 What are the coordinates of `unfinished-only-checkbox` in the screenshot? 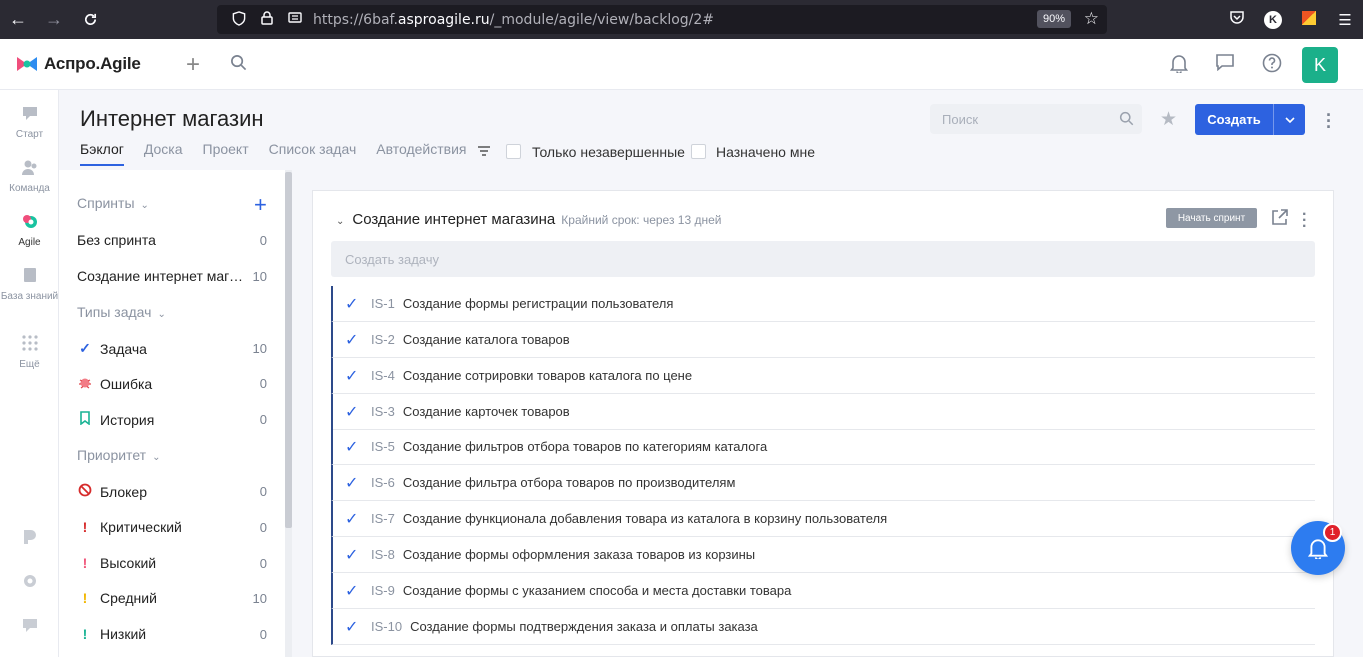 It's located at (513, 151).